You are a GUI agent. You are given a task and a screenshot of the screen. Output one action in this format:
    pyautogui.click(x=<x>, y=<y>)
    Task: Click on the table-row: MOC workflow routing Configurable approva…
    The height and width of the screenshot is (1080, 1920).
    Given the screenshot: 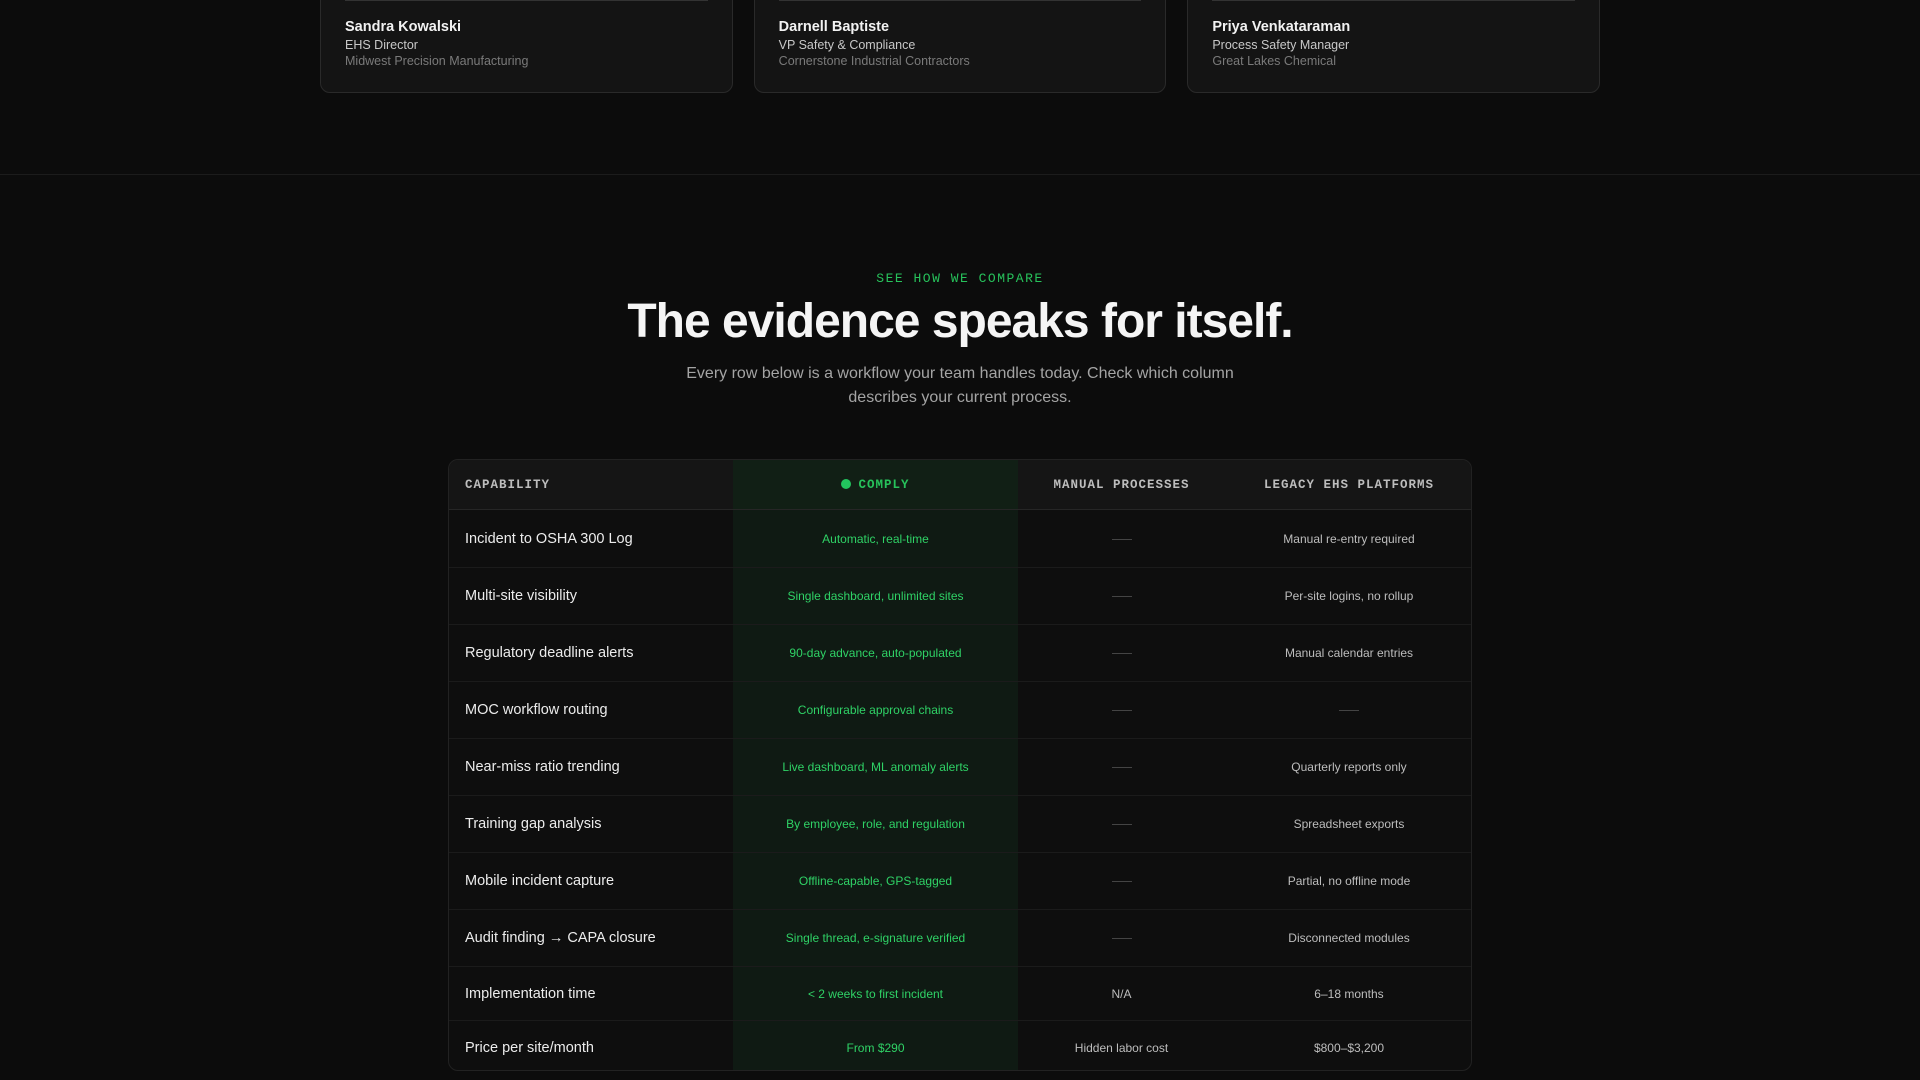 What is the action you would take?
    pyautogui.click(x=960, y=710)
    